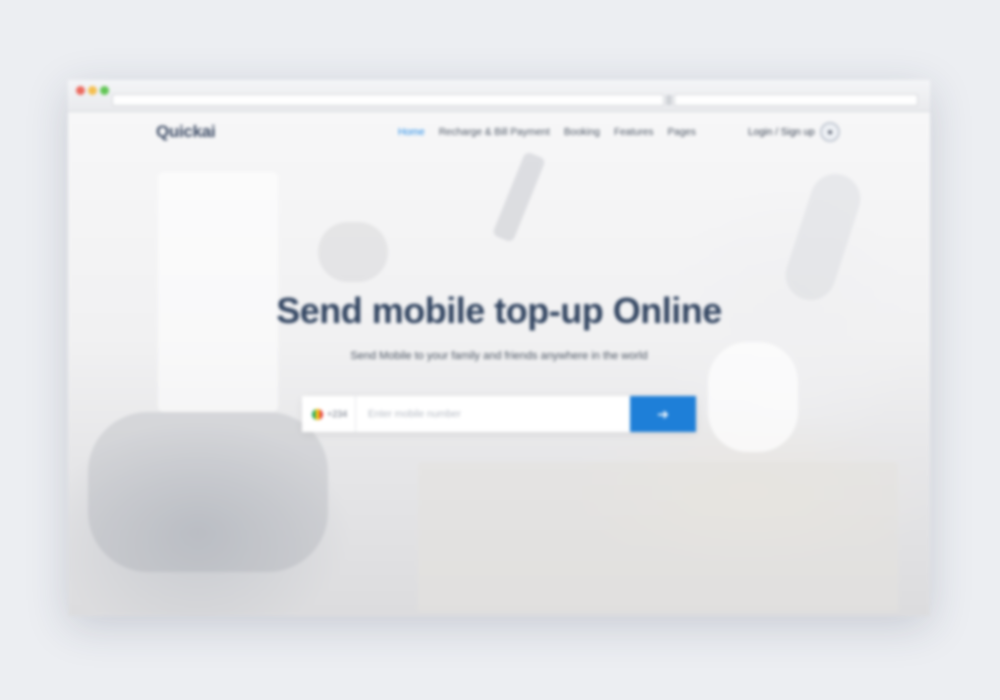 This screenshot has width=1000, height=700. Describe the element at coordinates (186, 132) in the screenshot. I see `site-logo: Quickai` at that location.